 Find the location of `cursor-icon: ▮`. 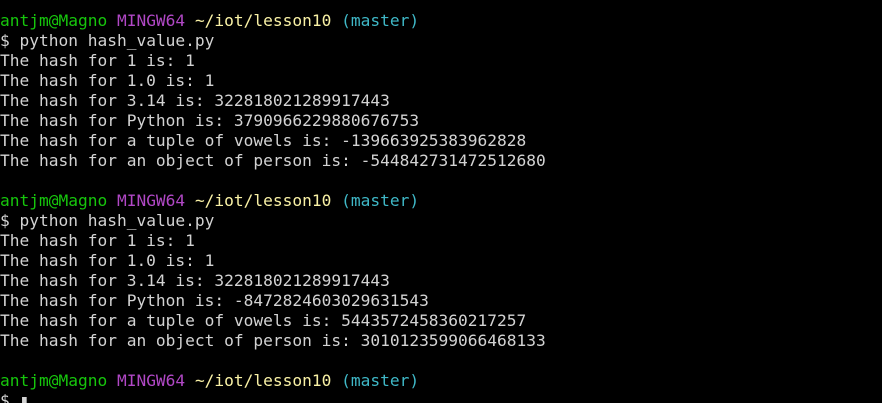

cursor-icon: ▮ is located at coordinates (24, 397).